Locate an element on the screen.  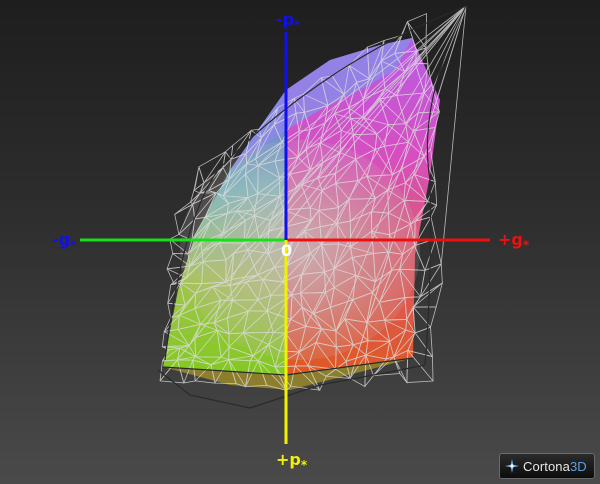
axis-label-pos-g: +g* is located at coordinates (513, 241).